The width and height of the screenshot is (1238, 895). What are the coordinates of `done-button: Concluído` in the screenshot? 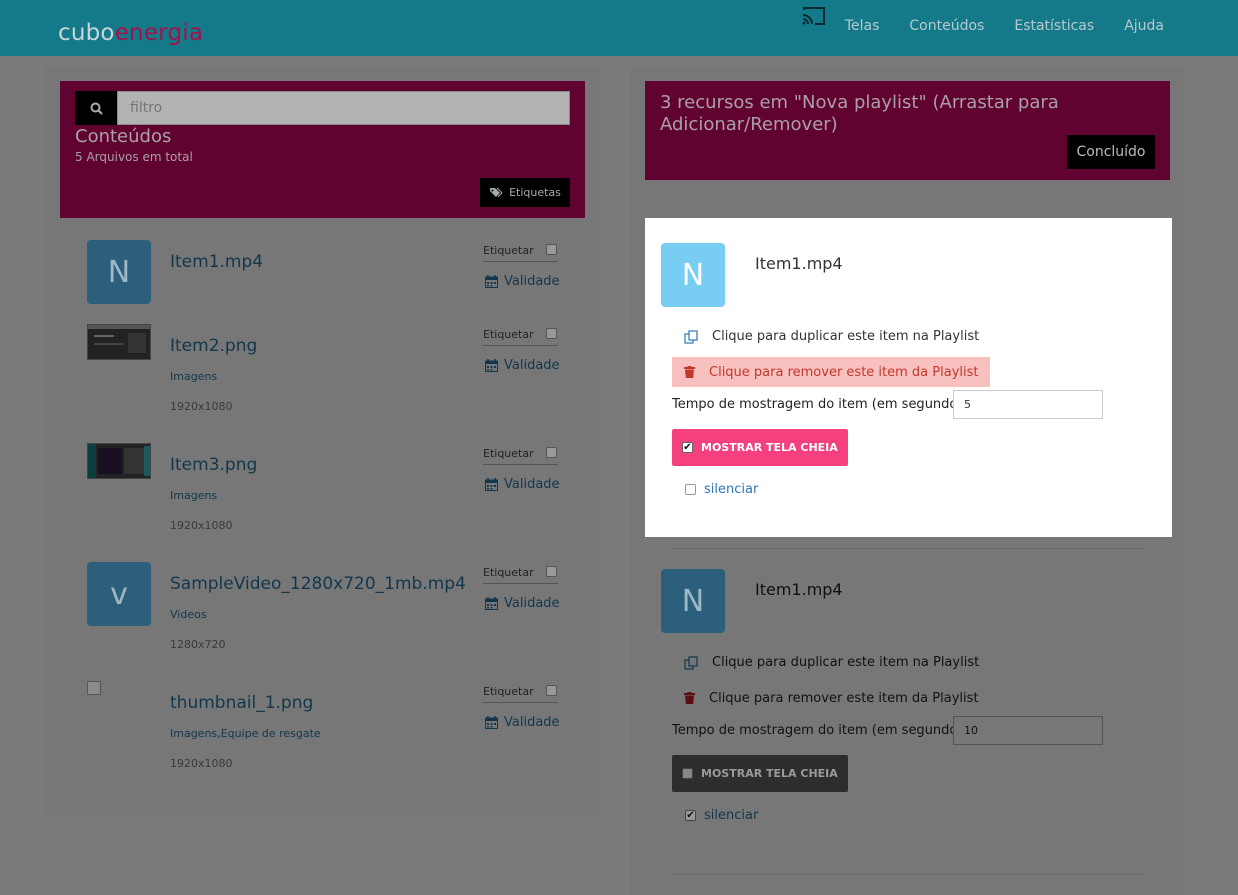 It's located at (1111, 152).